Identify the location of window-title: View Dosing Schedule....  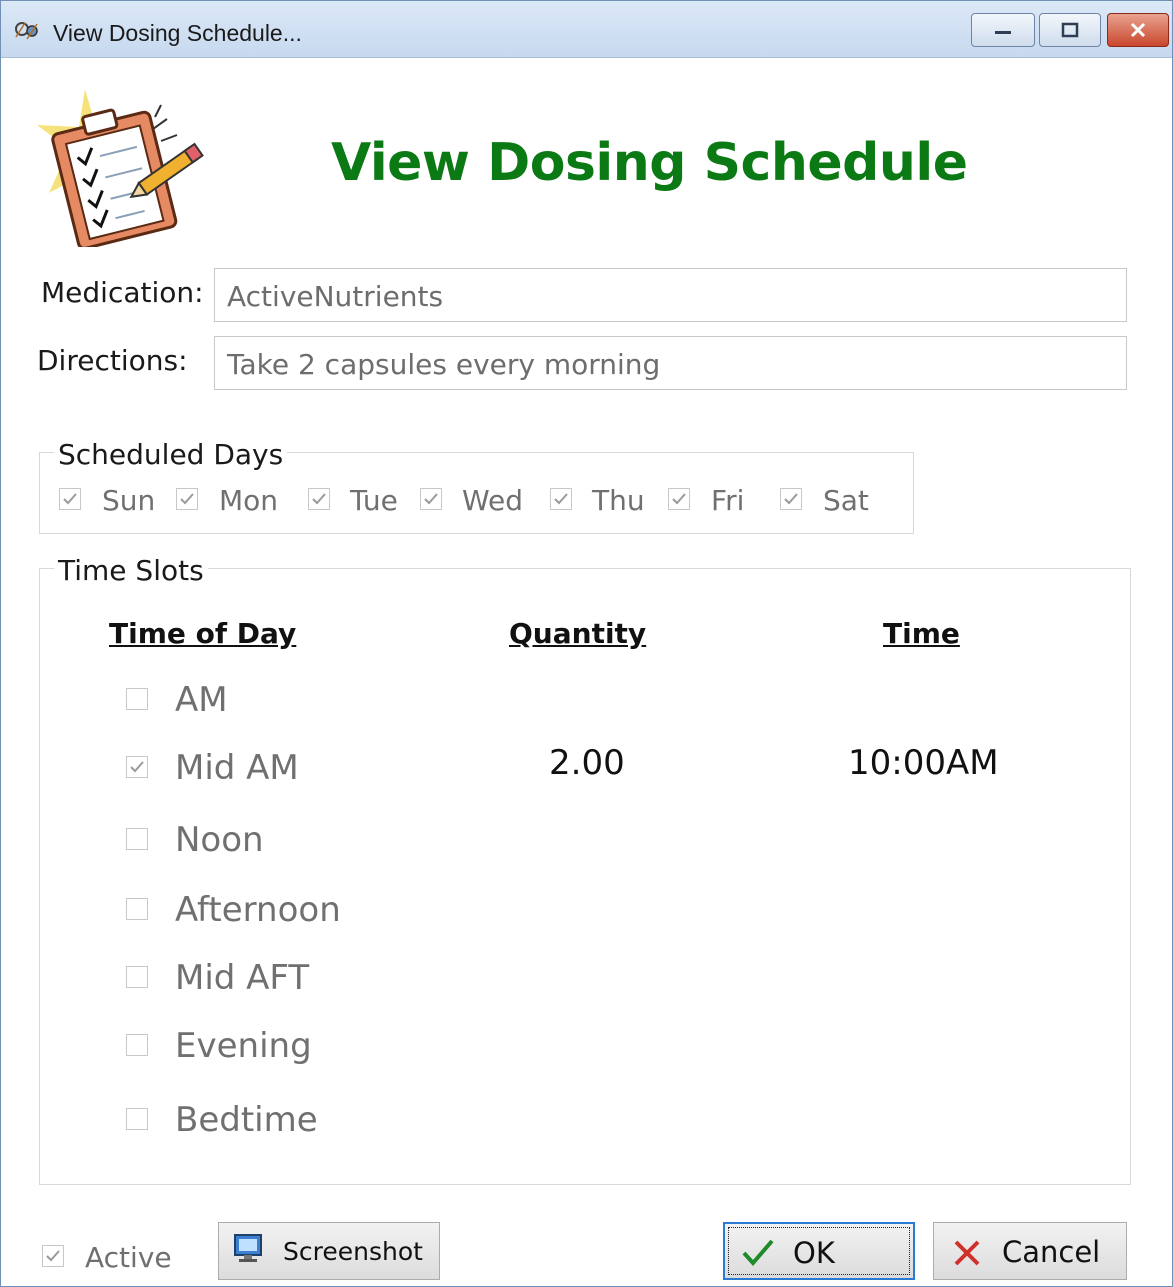
(177, 33).